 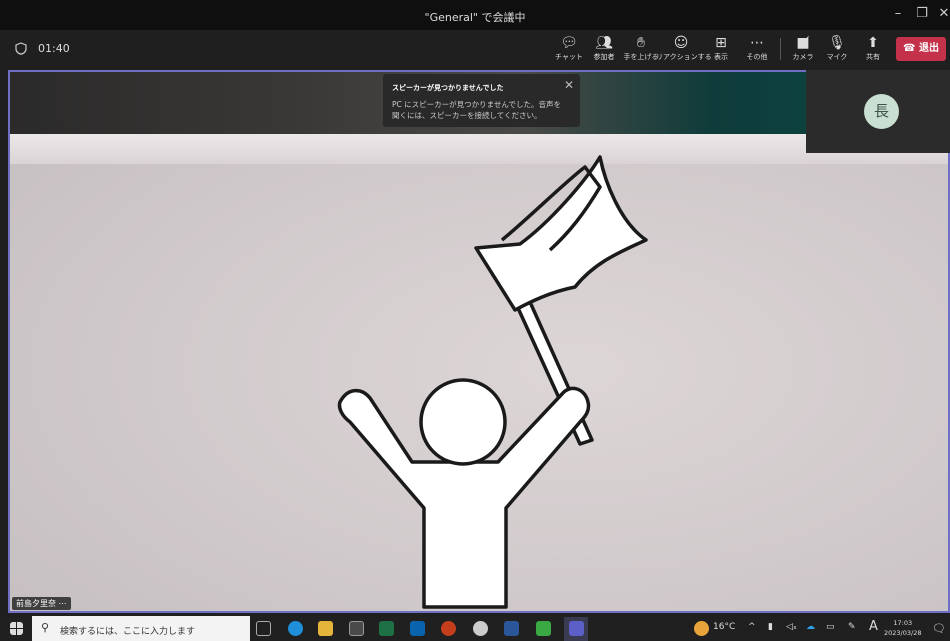 I want to click on share-label: 共有, so click(x=873, y=57).